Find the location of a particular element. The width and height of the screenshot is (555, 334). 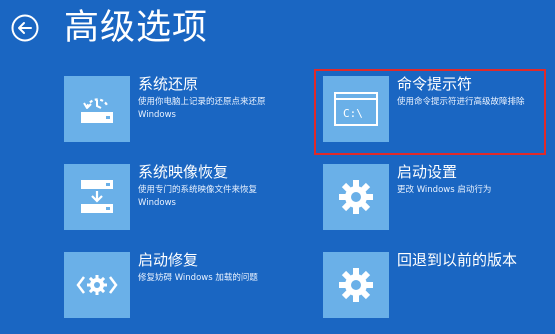

system-image-icon is located at coordinates (97, 196).